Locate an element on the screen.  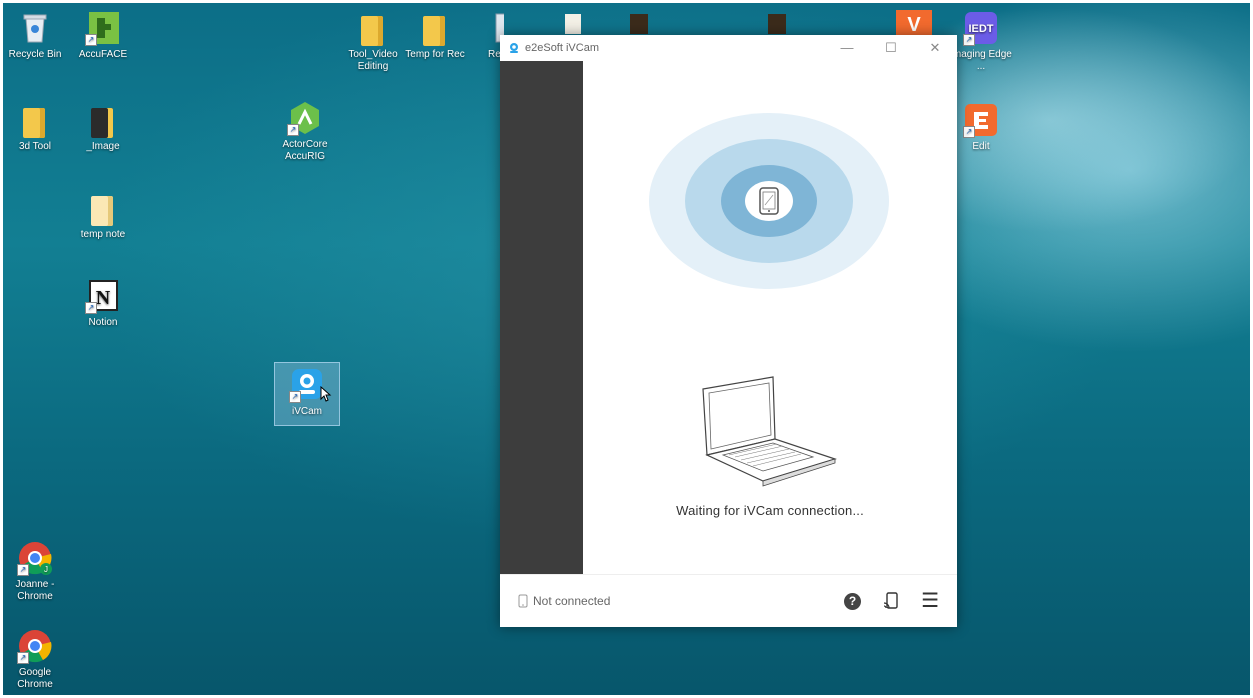
joanne-chrome-desktop-icon: J ↗ Joanne - Chrome is located at coordinates (35, 571).